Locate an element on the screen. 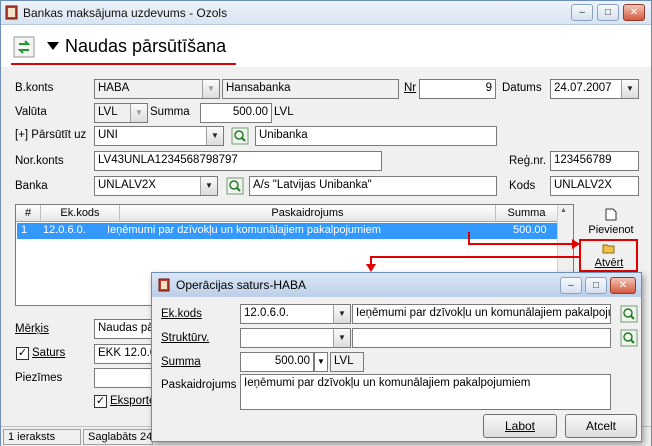  page-header: Naudas pārsūtīšana is located at coordinates (326, 46).